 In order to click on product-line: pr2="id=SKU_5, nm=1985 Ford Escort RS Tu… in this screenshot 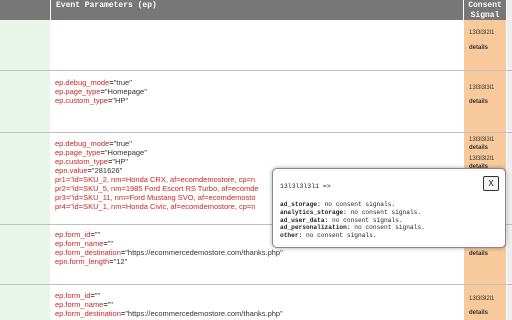, I will do `click(157, 188)`.